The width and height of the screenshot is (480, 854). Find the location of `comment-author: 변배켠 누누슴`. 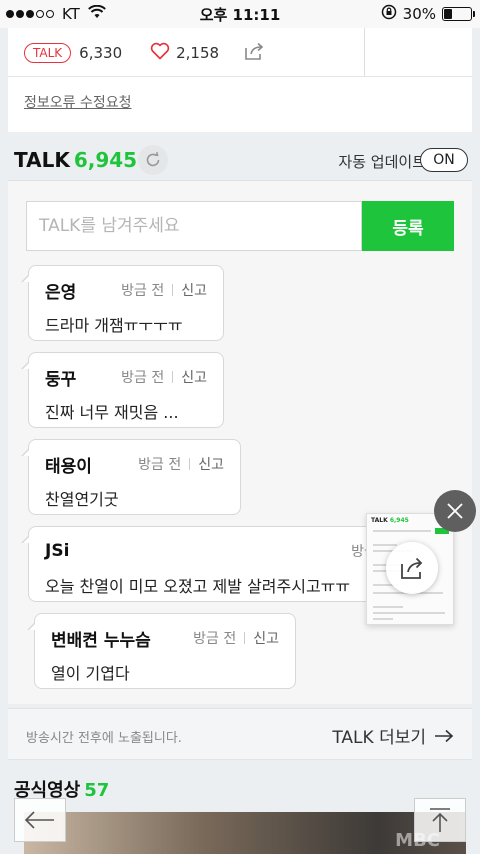

comment-author: 변배켠 누누슴 is located at coordinates (101, 640).